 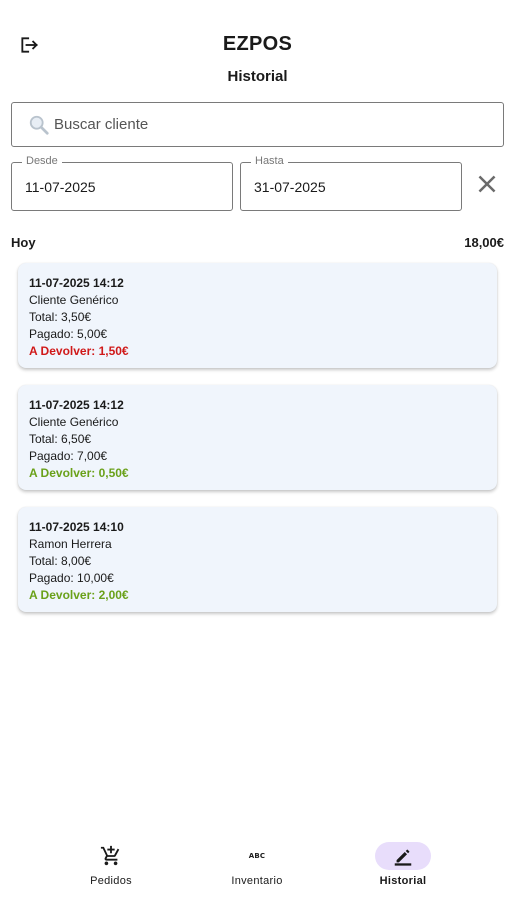 I want to click on search-input, so click(x=254, y=124).